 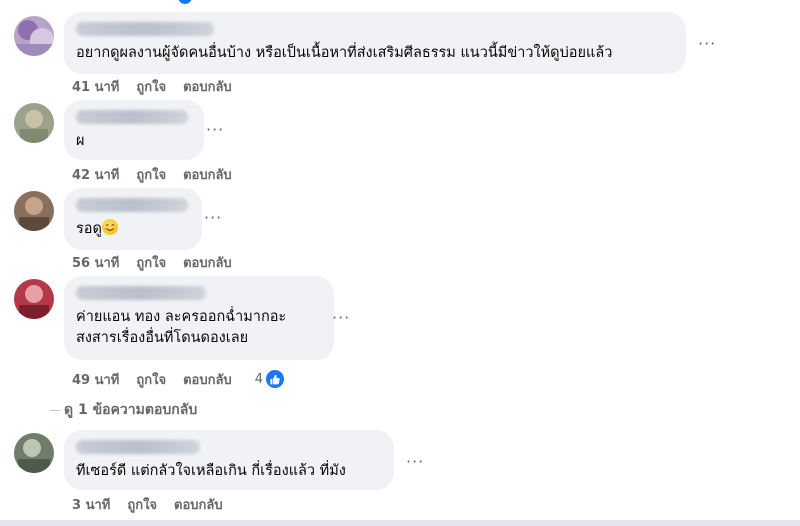 What do you see at coordinates (95, 86) in the screenshot?
I see `comment-timestamp: 41 นาที` at bounding box center [95, 86].